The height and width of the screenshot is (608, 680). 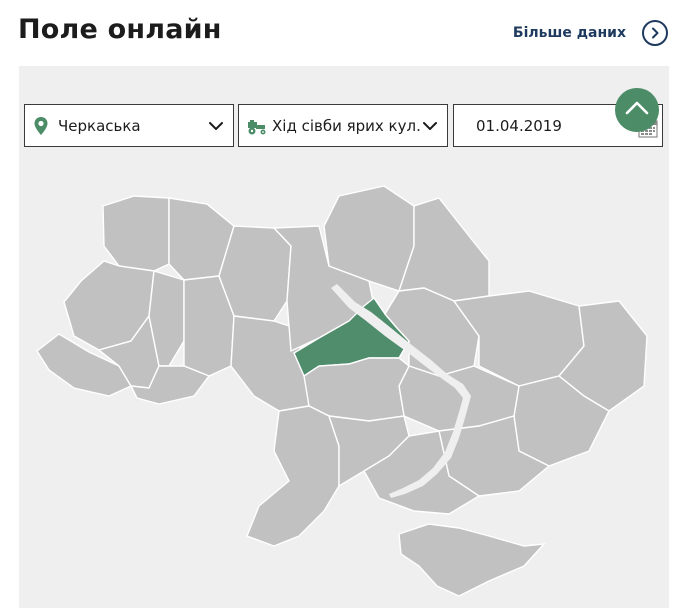 I want to click on chevron-up-icon, so click(x=637, y=108).